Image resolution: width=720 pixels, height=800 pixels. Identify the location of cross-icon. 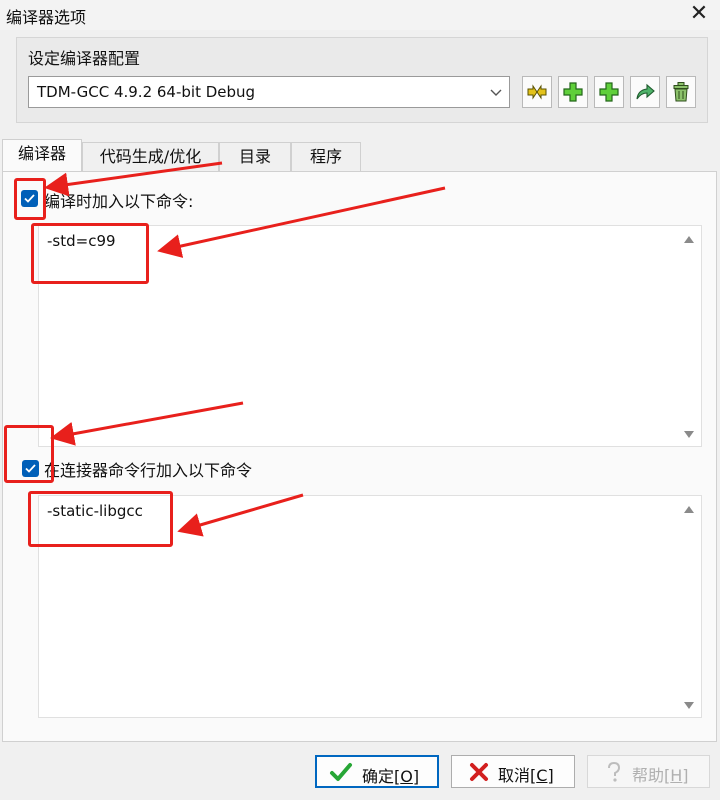
(479, 772).